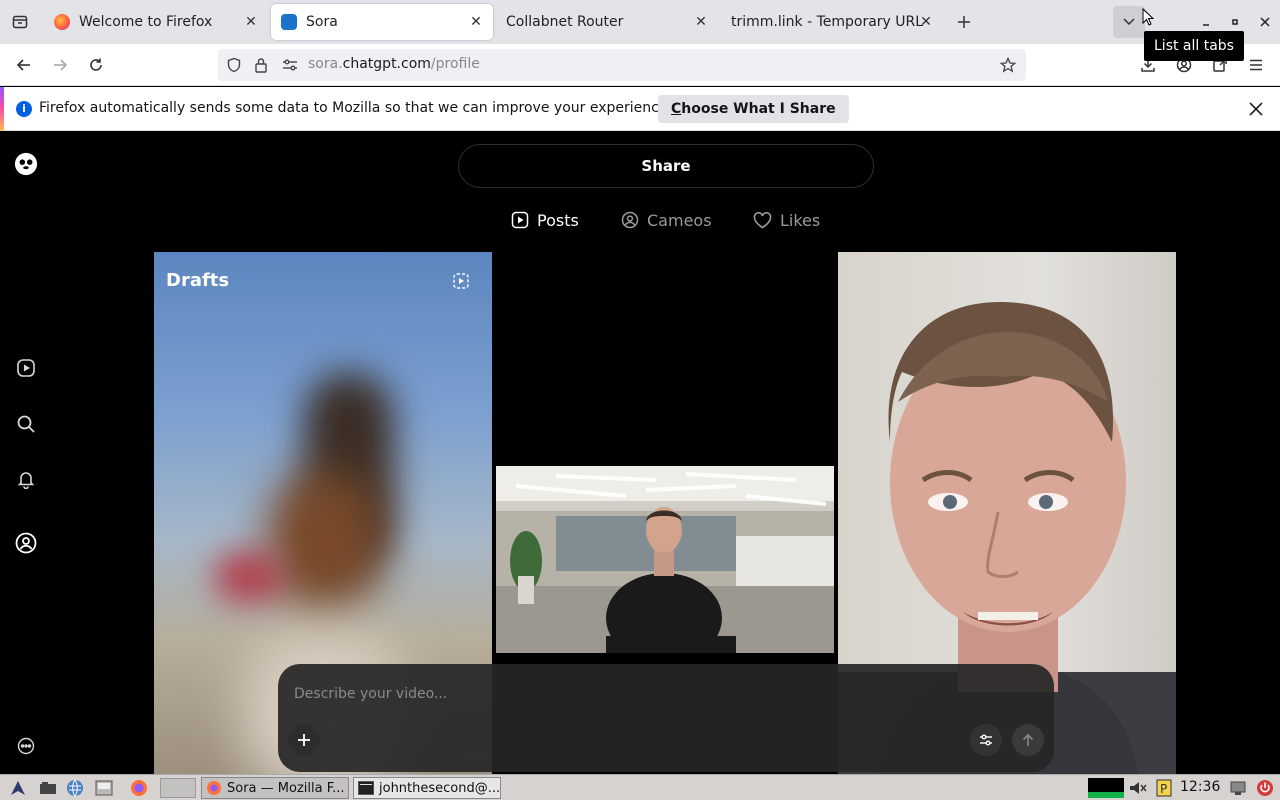  Describe the element at coordinates (455, 64) in the screenshot. I see `url-path: /profile` at that location.